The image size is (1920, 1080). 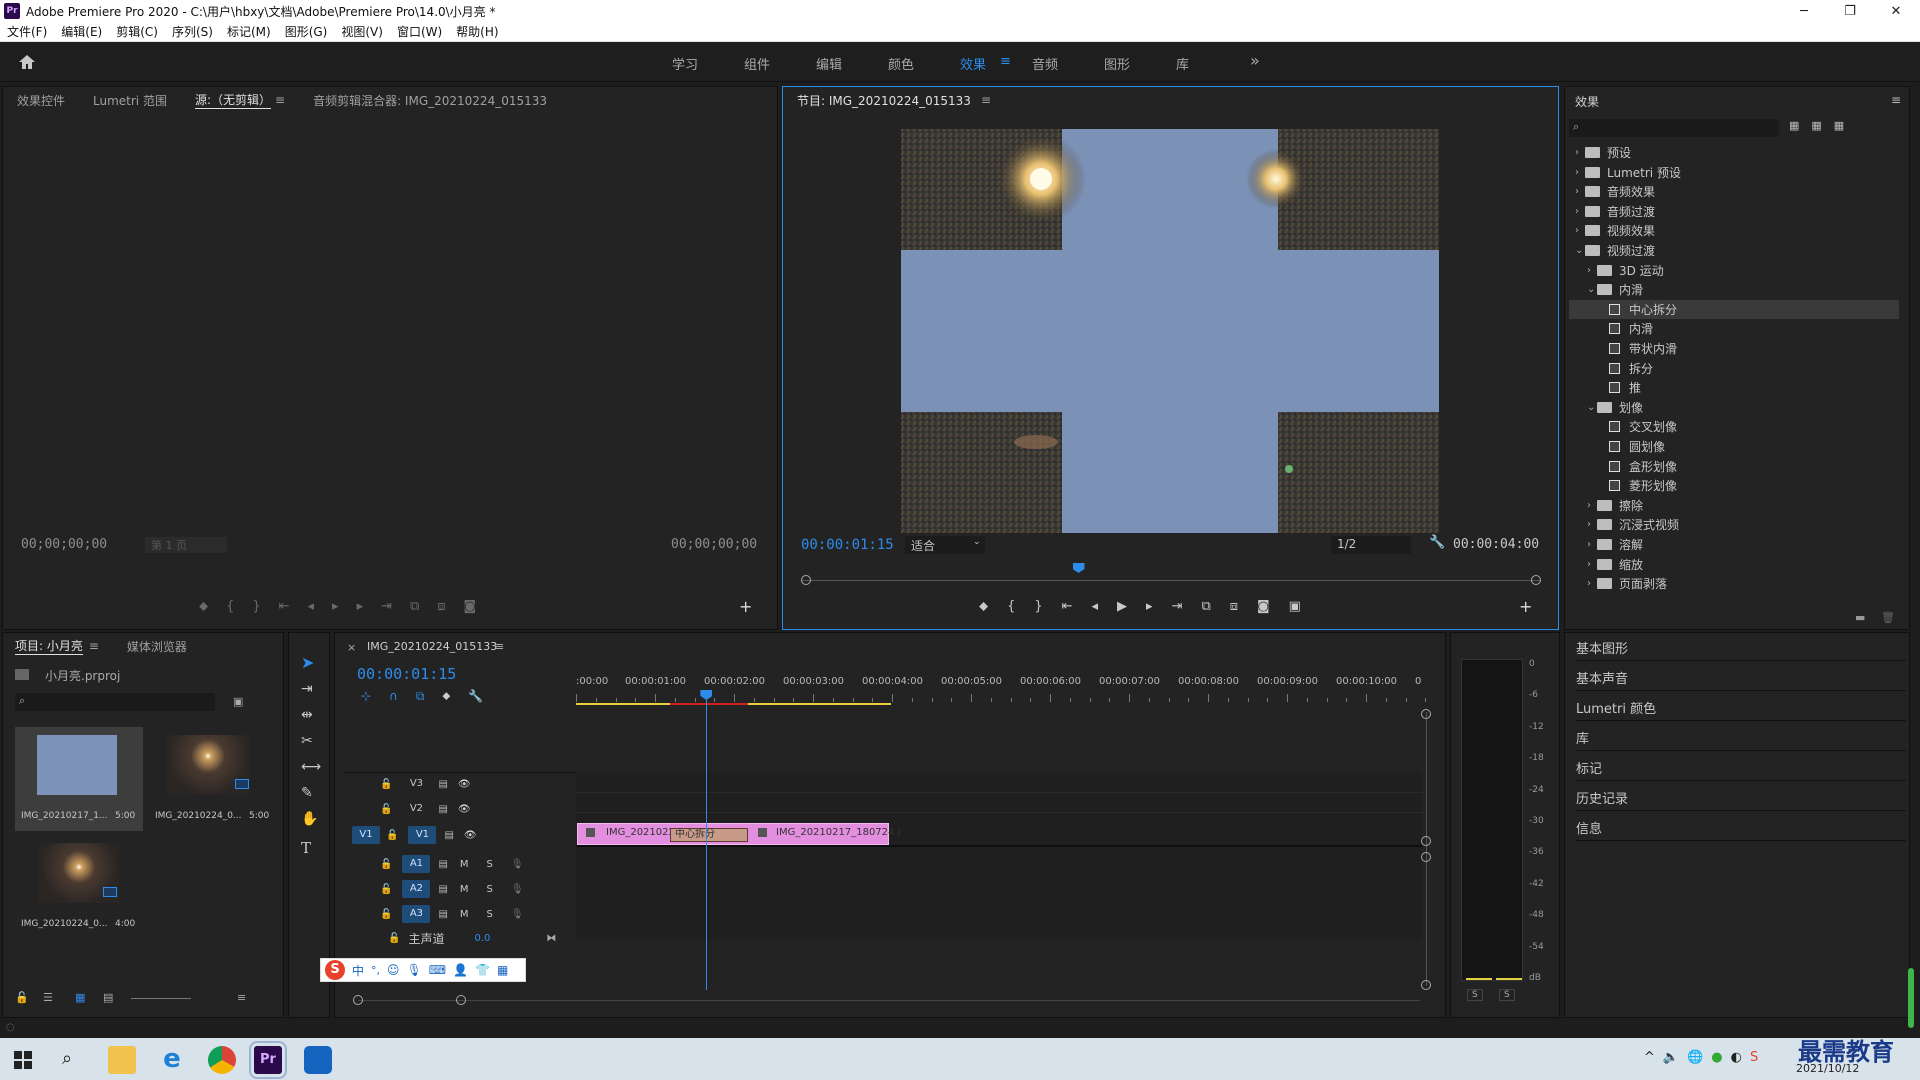 I want to click on scroll-handle-right, so click(x=461, y=1000).